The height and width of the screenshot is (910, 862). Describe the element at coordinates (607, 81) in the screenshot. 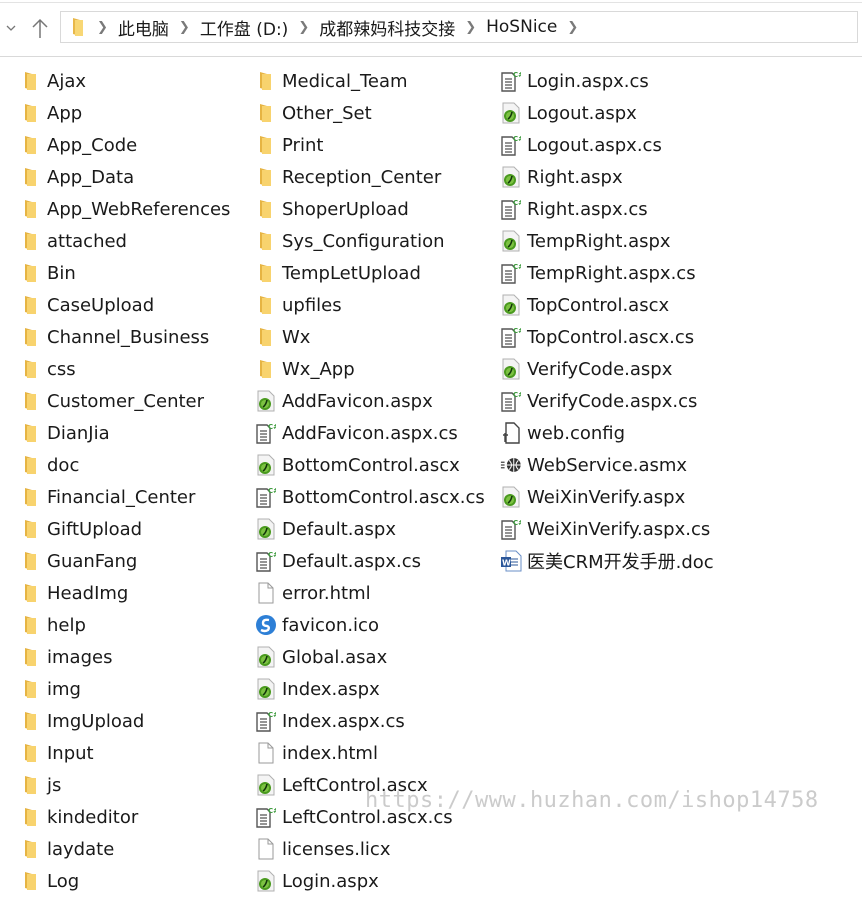

I see `file-item: C# Login.aspx.cs` at that location.